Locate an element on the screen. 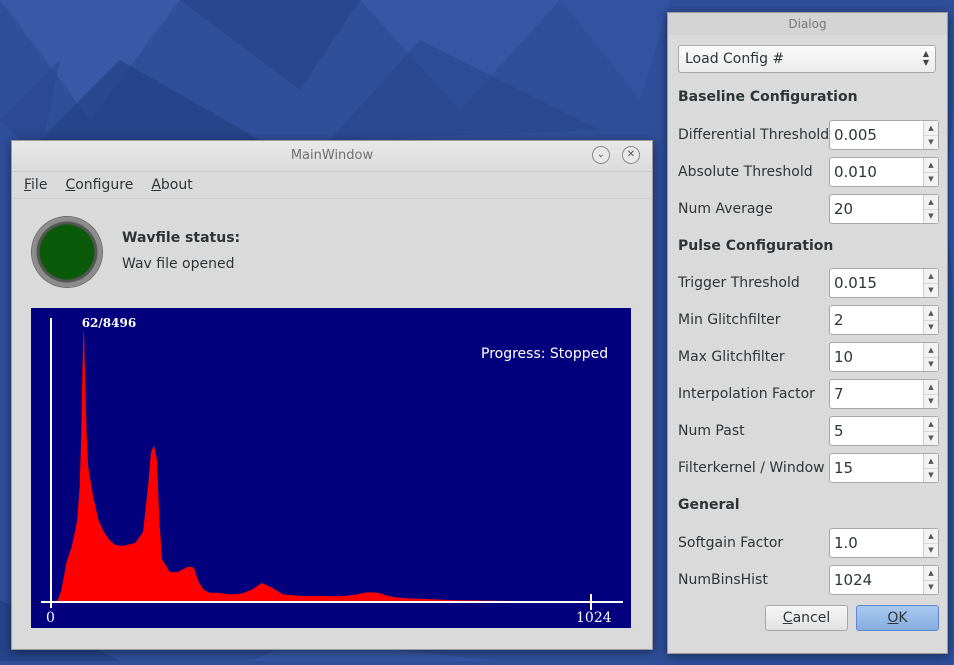  filterkernel-window-value: 15 is located at coordinates (844, 468).